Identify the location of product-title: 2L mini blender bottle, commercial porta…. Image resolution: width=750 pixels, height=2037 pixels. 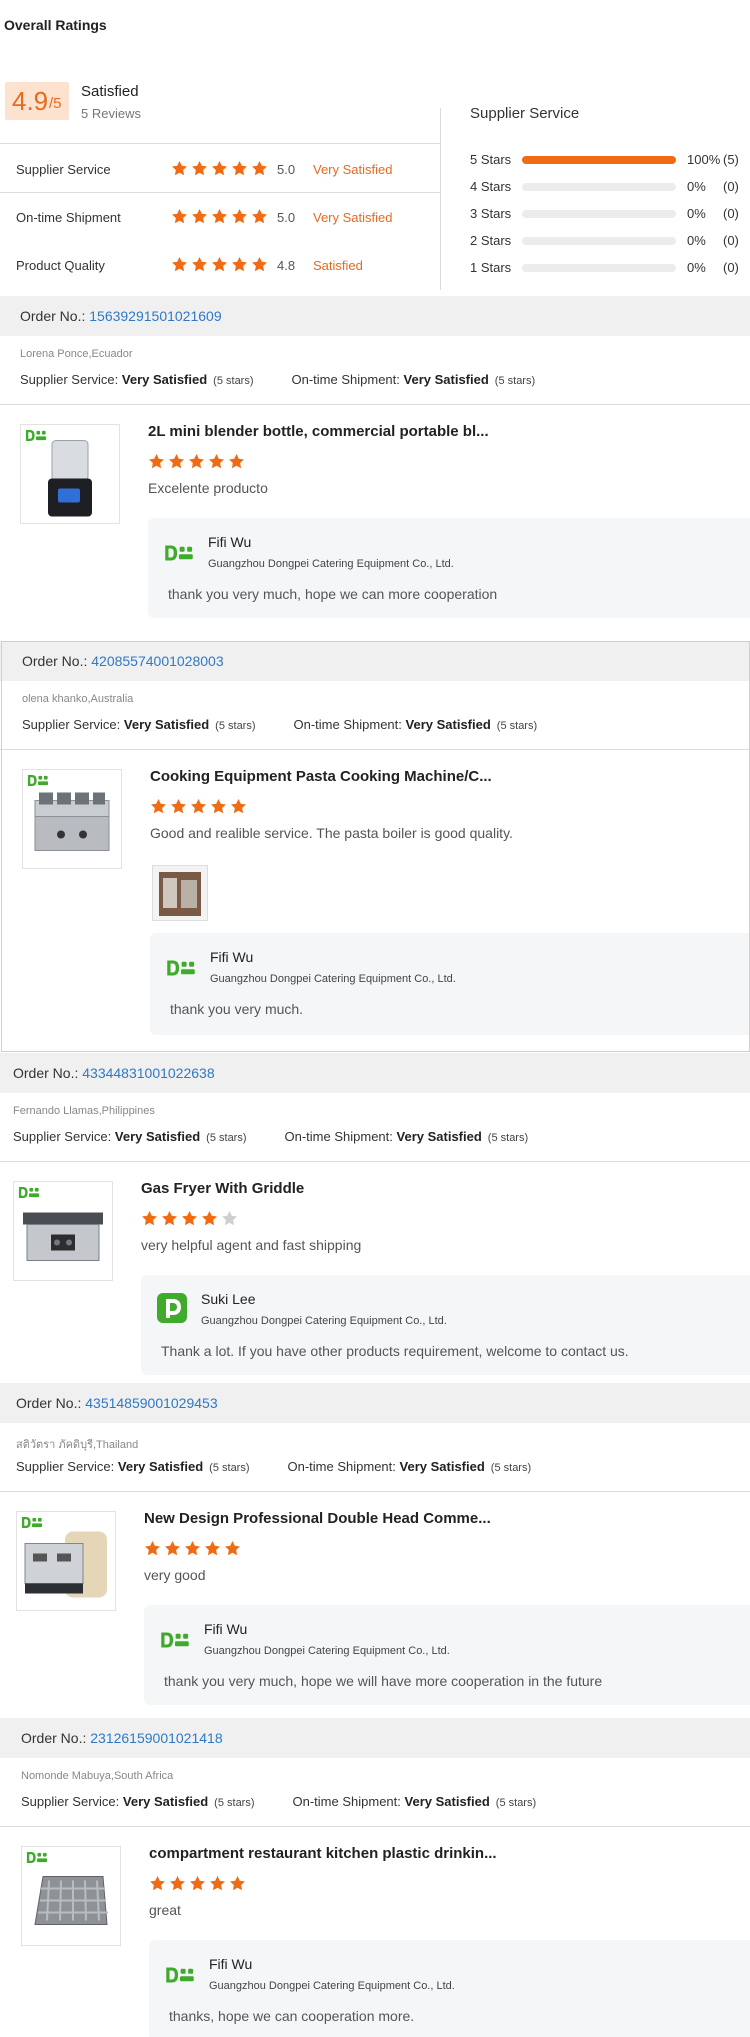
(318, 431).